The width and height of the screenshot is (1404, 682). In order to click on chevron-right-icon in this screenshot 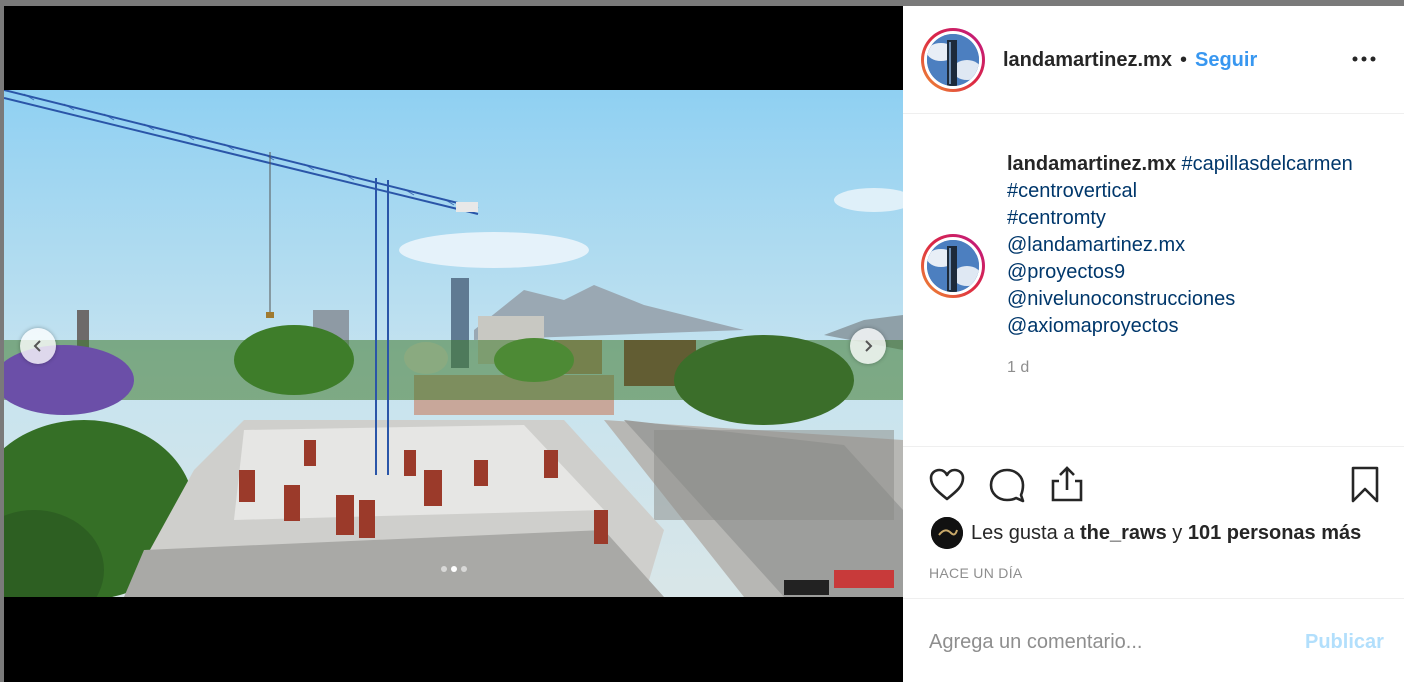, I will do `click(869, 346)`.